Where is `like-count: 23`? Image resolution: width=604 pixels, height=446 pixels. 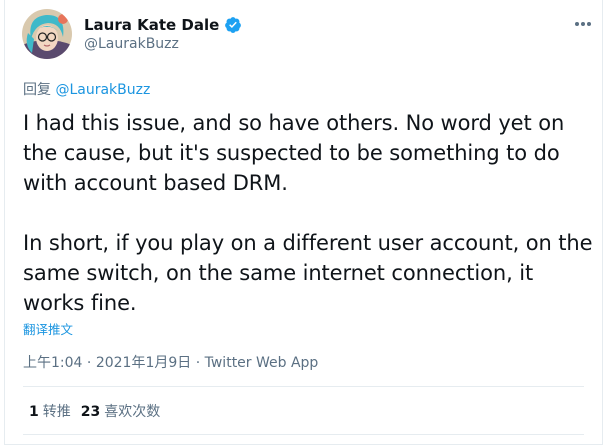 like-count: 23 is located at coordinates (90, 412).